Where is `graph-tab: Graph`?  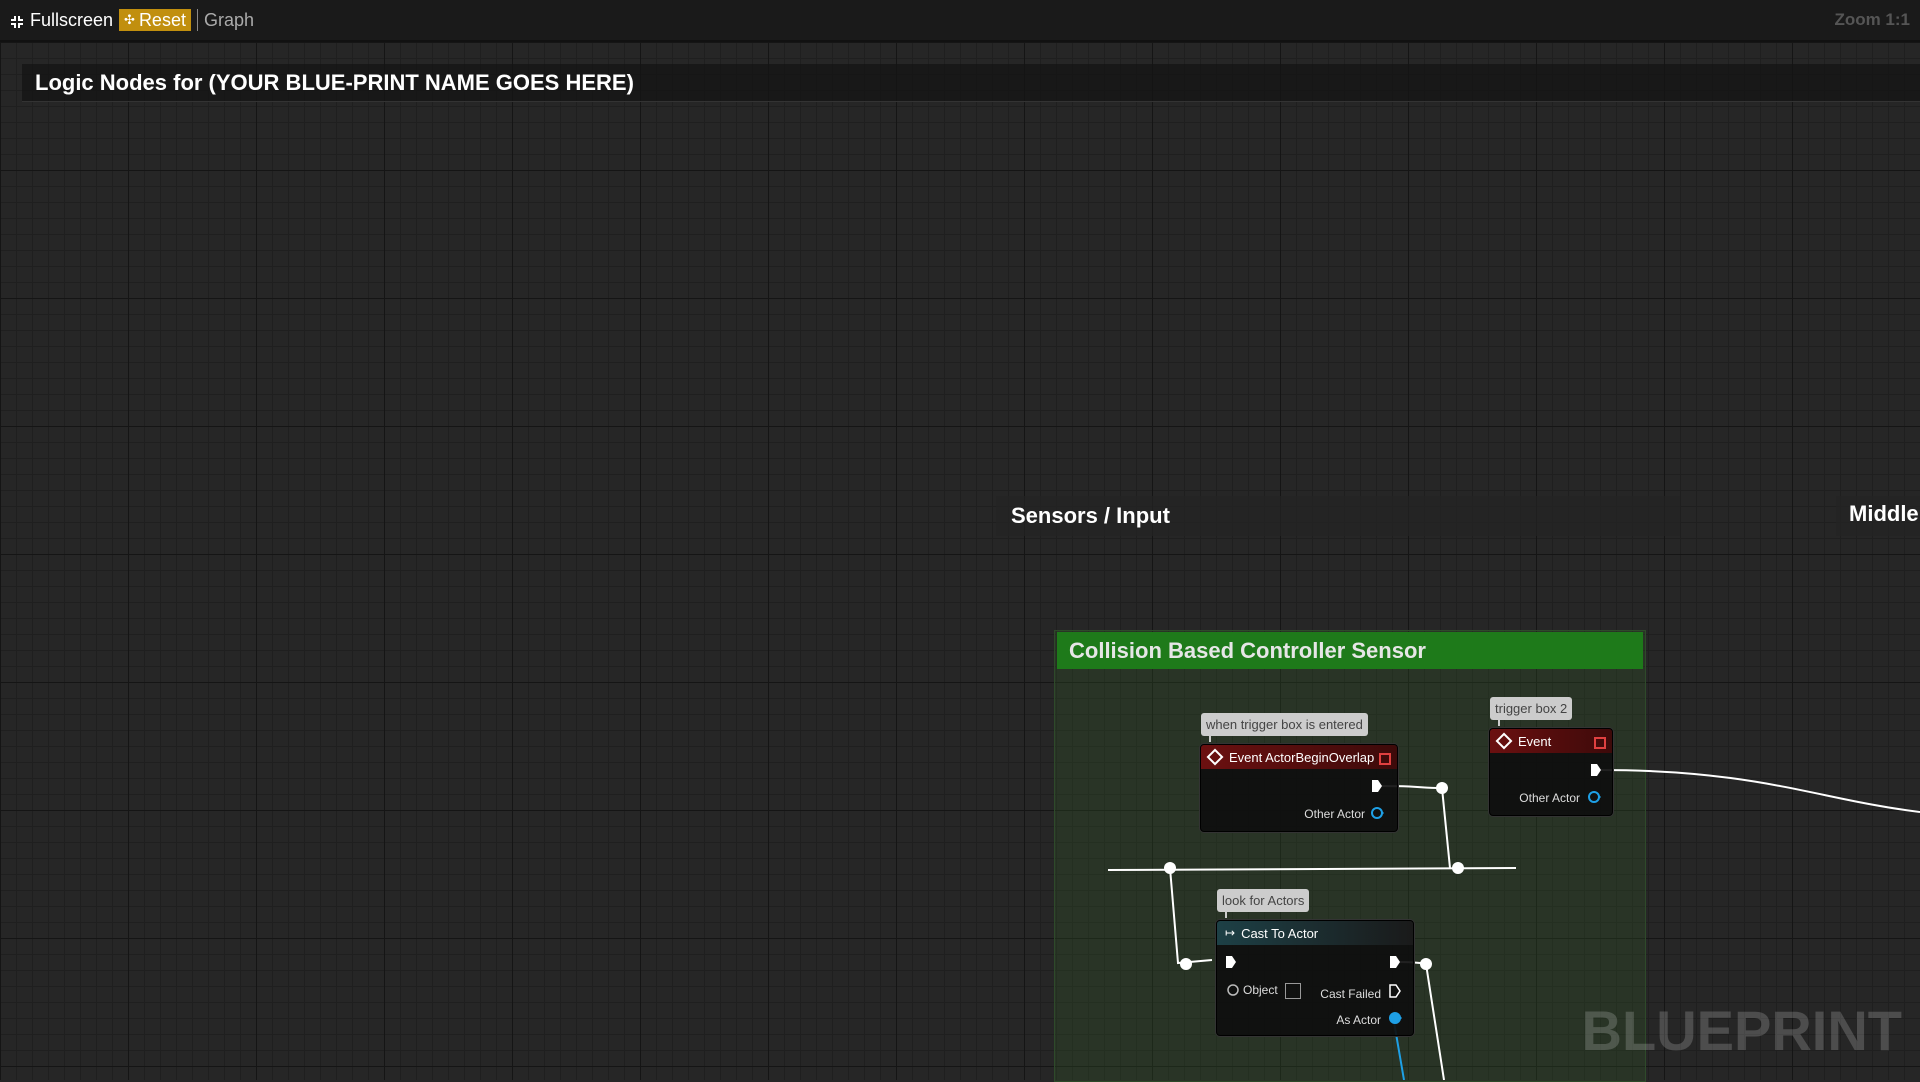 graph-tab: Graph is located at coordinates (229, 20).